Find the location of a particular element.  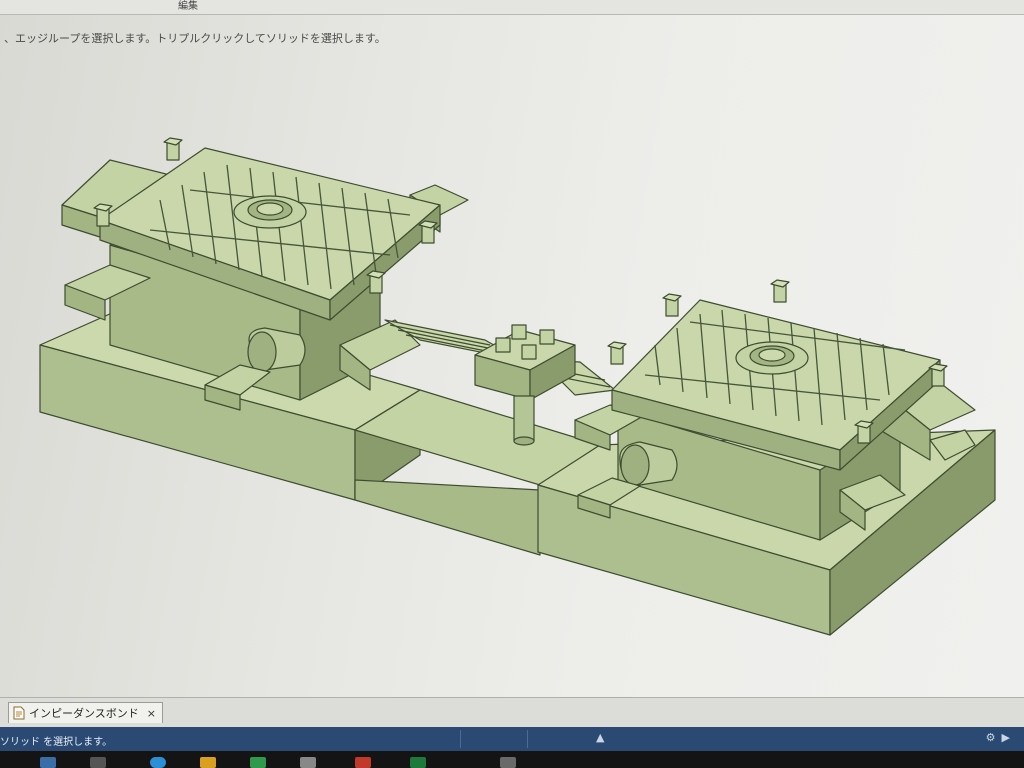

left-ring-boss is located at coordinates (270, 212).